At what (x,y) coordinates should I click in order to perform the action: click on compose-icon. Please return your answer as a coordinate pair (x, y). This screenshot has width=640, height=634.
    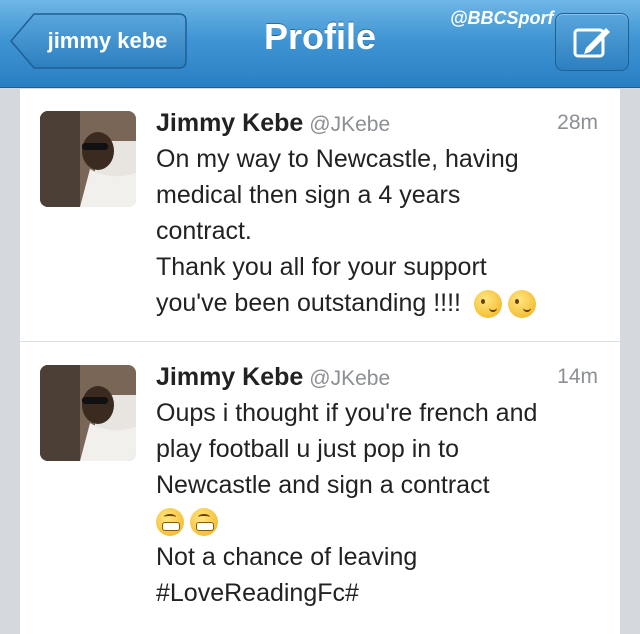
    Looking at the image, I should click on (591, 43).